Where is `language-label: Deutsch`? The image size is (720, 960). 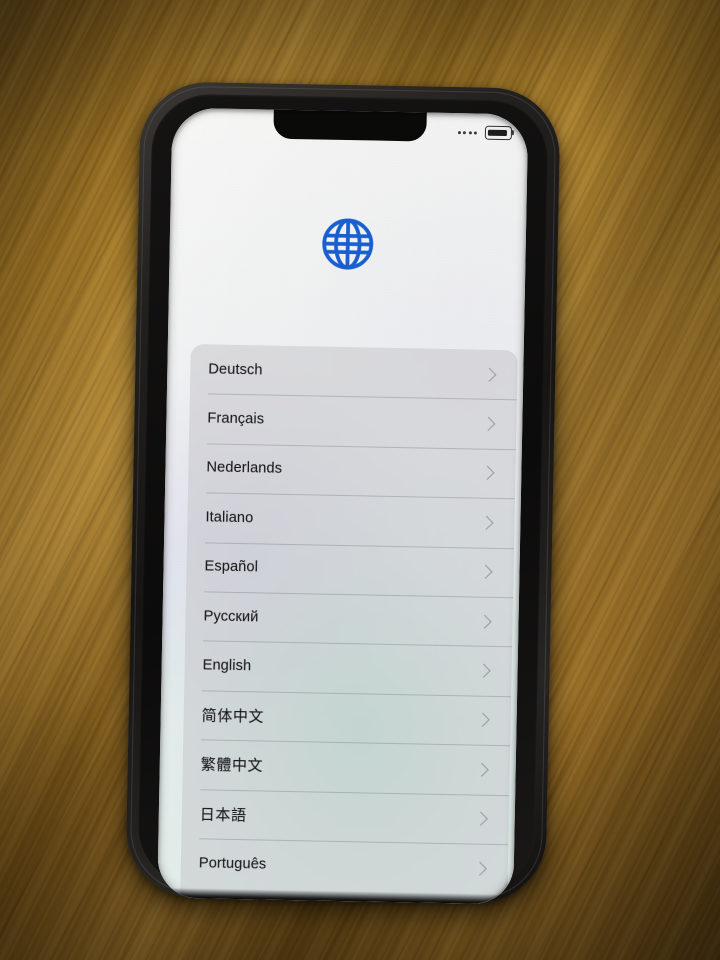 language-label: Deutsch is located at coordinates (235, 370).